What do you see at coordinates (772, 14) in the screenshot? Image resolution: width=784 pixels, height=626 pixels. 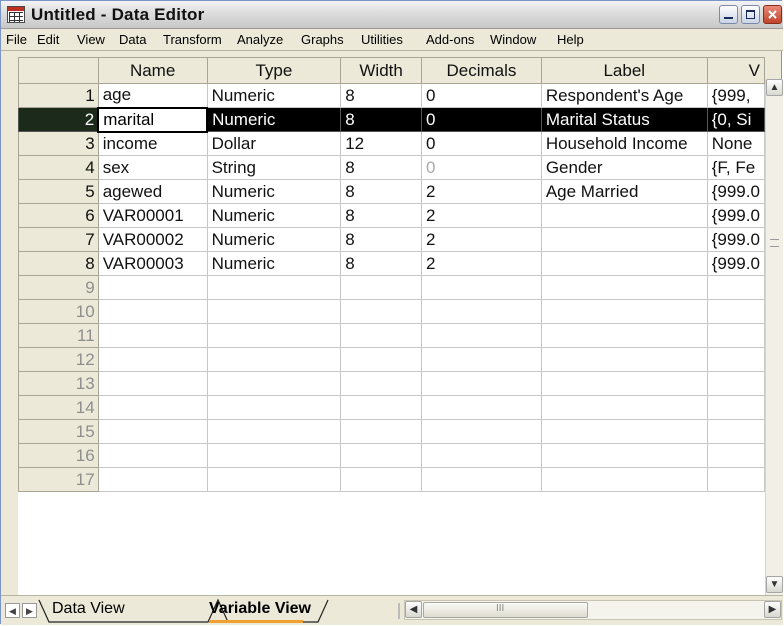 I see `close-button` at bounding box center [772, 14].